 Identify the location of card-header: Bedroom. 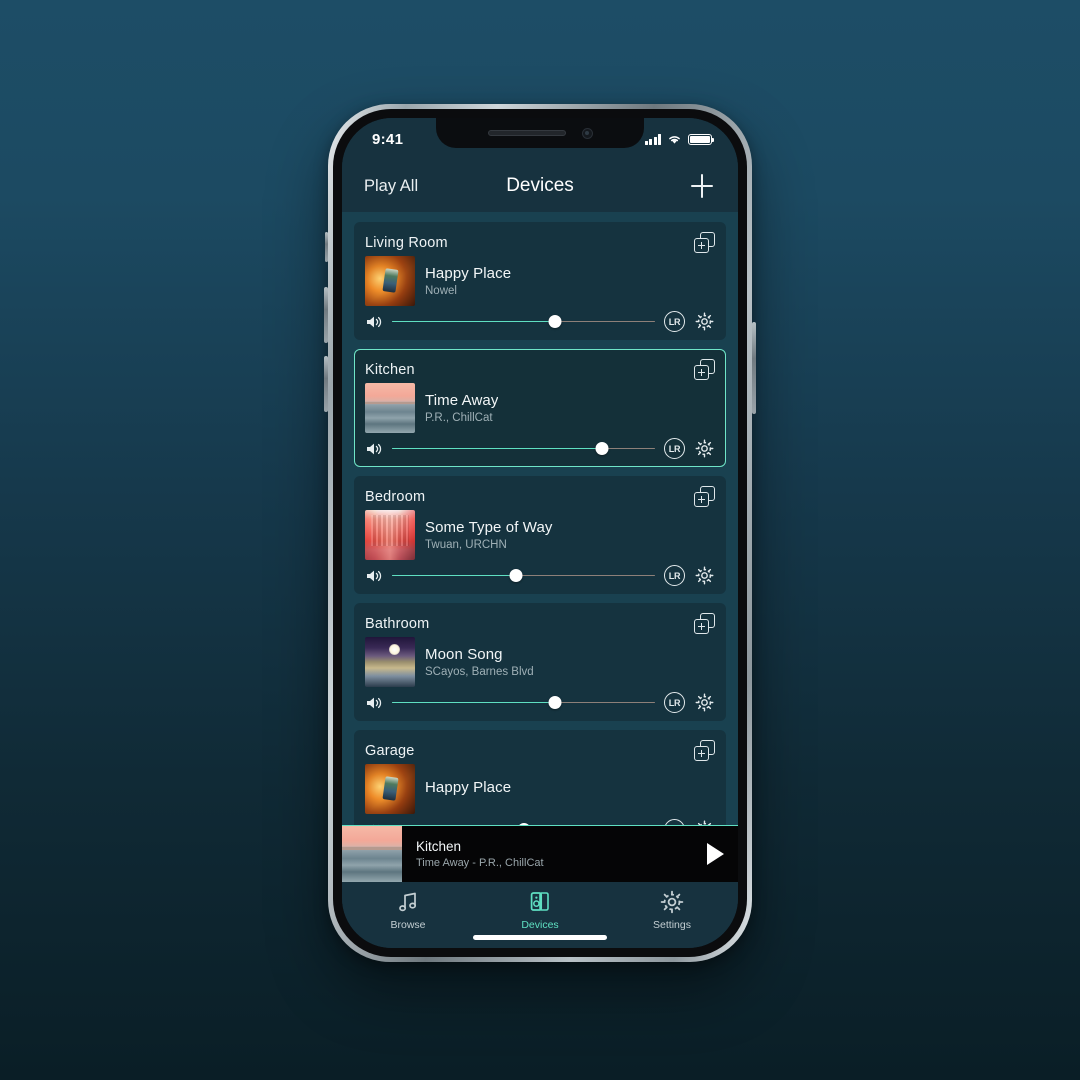
(540, 496).